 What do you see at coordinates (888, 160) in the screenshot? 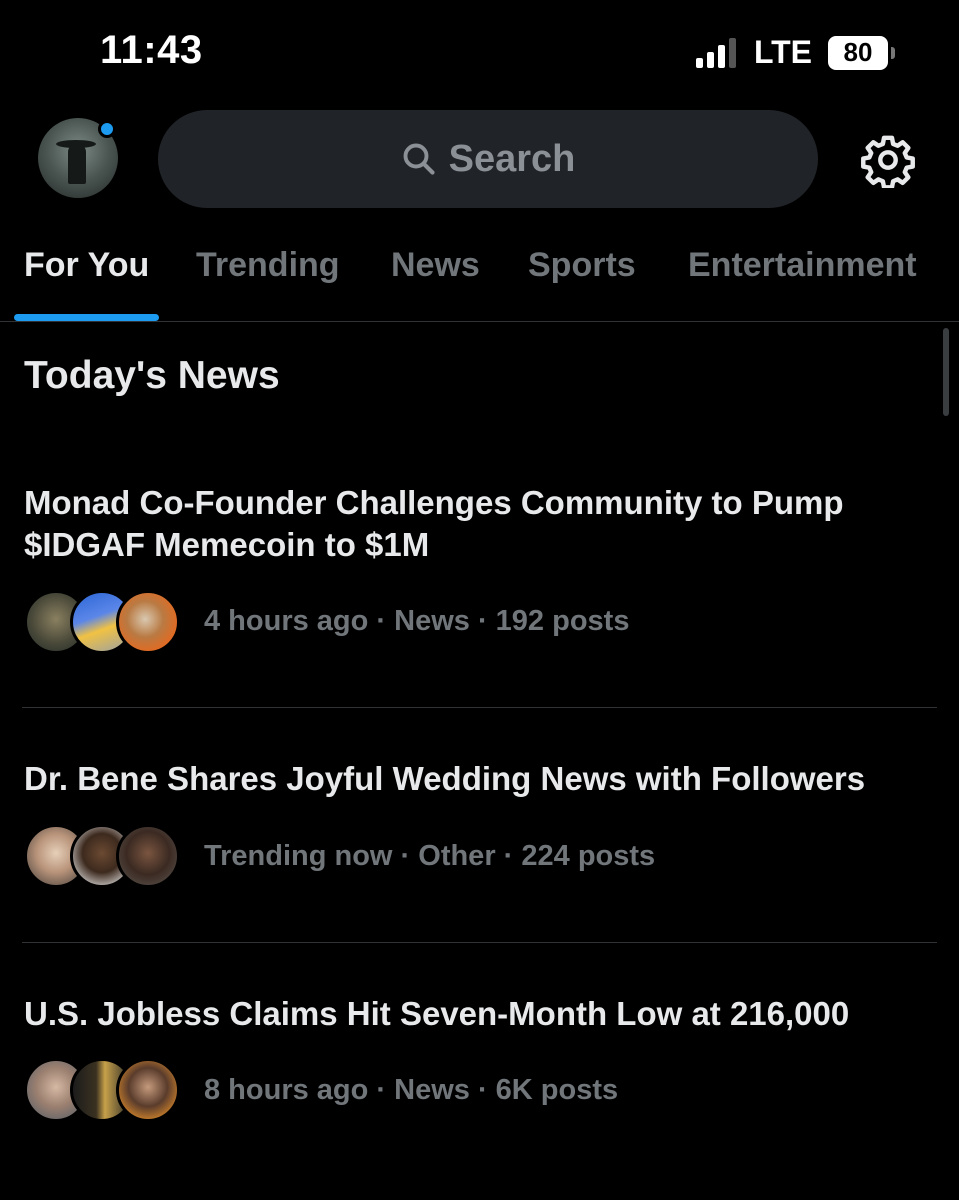
I see `gear-icon` at bounding box center [888, 160].